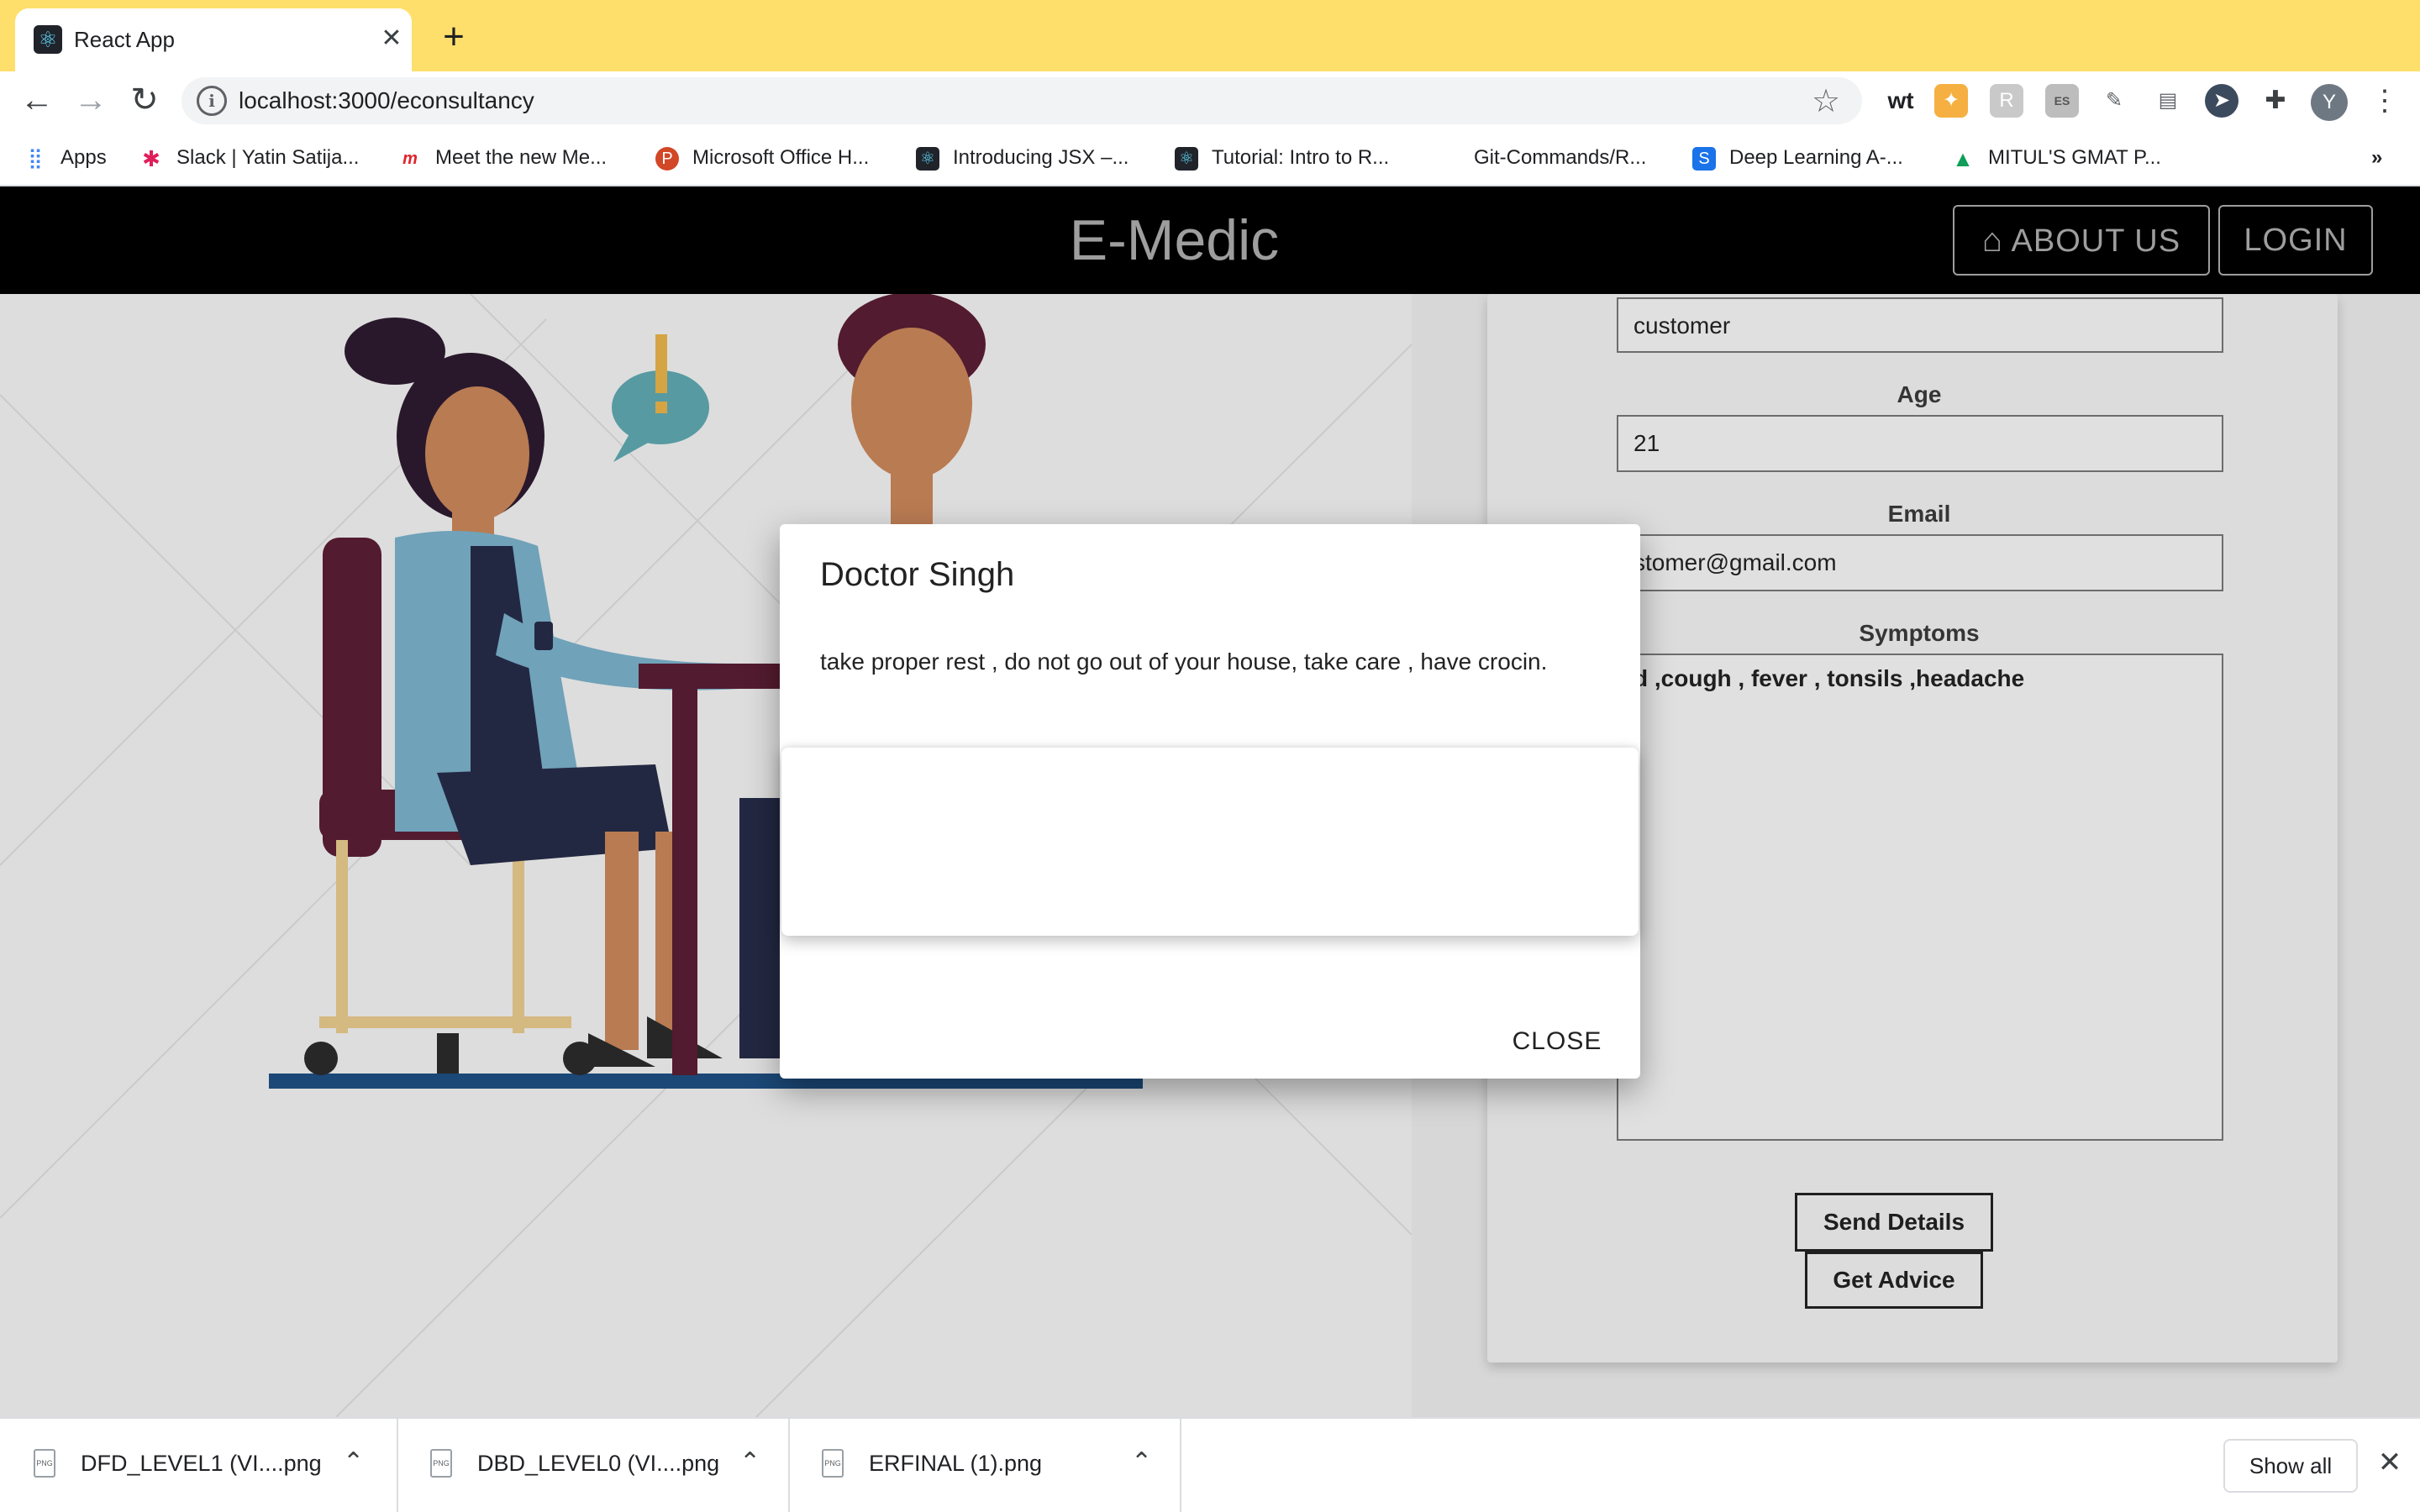 The height and width of the screenshot is (1512, 2420). What do you see at coordinates (144, 99) in the screenshot?
I see `reload-icon: ↻` at bounding box center [144, 99].